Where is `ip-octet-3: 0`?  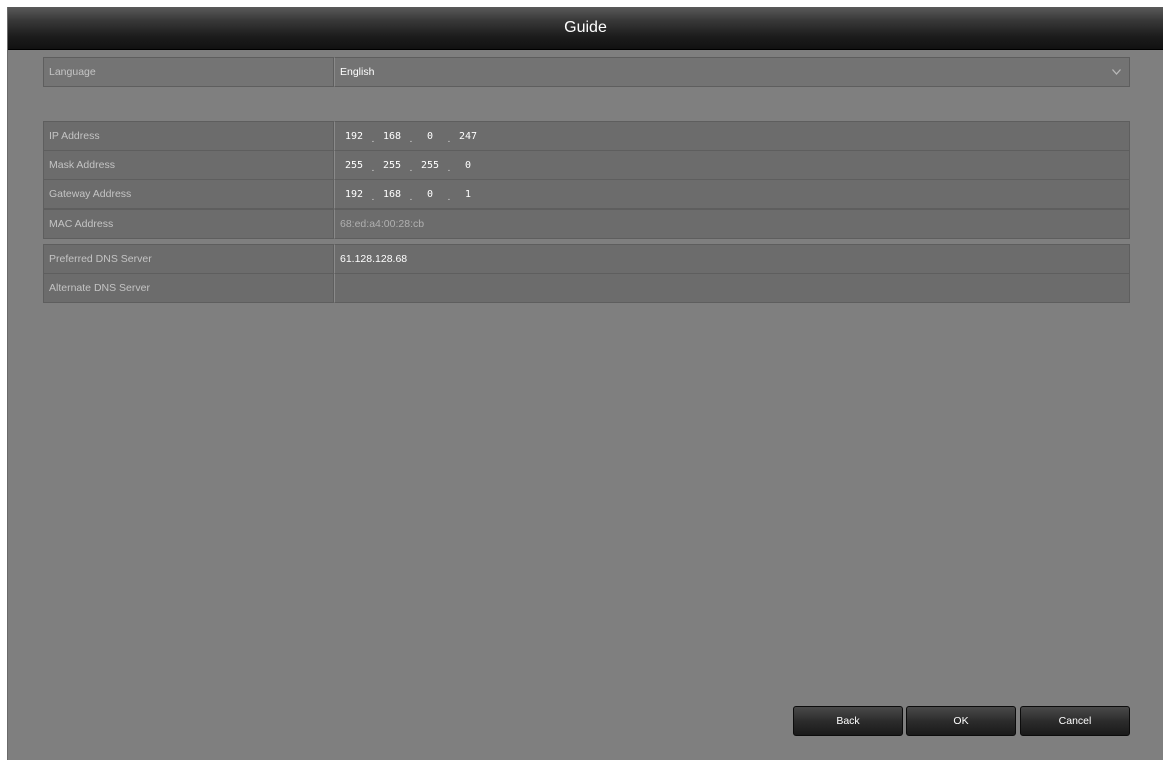
ip-octet-3: 0 is located at coordinates (430, 136).